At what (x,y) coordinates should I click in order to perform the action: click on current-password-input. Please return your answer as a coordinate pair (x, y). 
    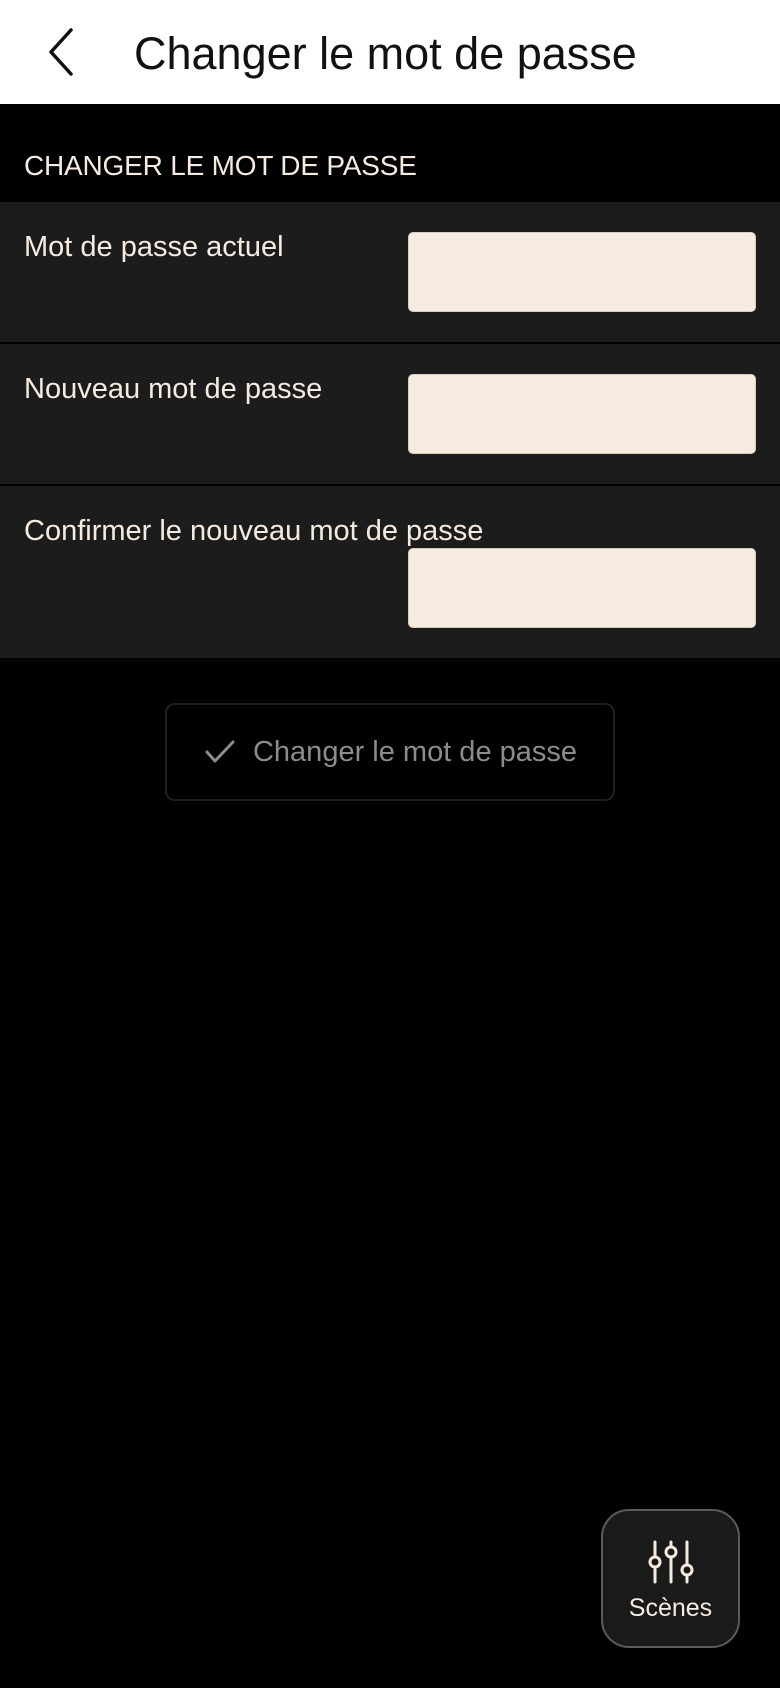
    Looking at the image, I should click on (582, 272).